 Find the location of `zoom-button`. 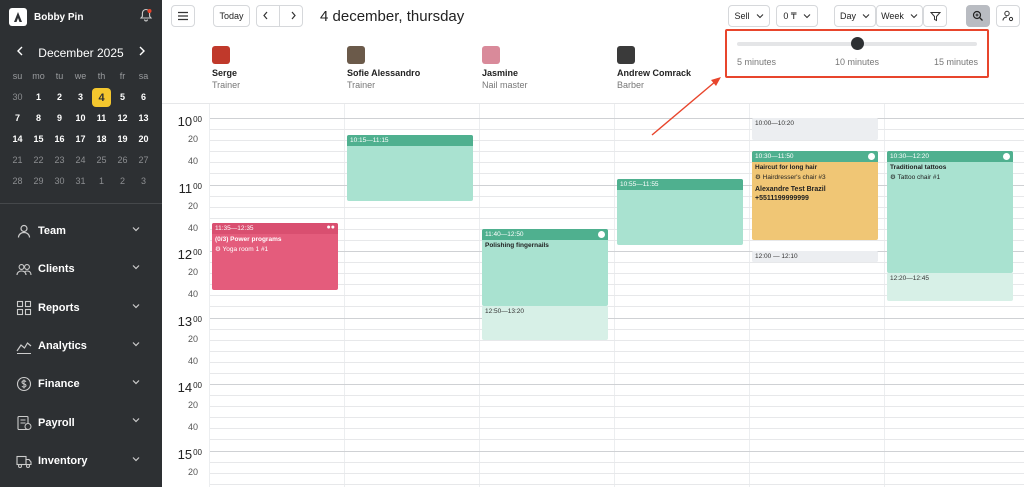

zoom-button is located at coordinates (978, 16).